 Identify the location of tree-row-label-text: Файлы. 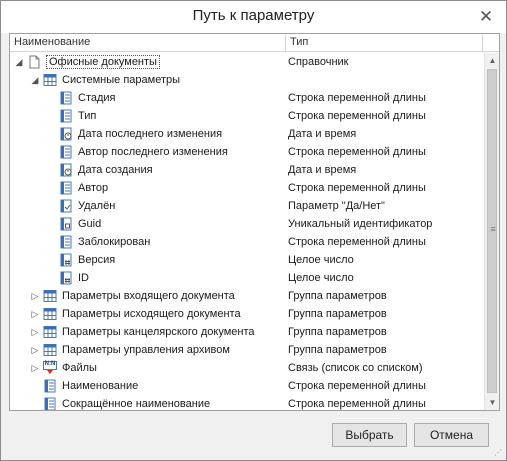
(79, 368).